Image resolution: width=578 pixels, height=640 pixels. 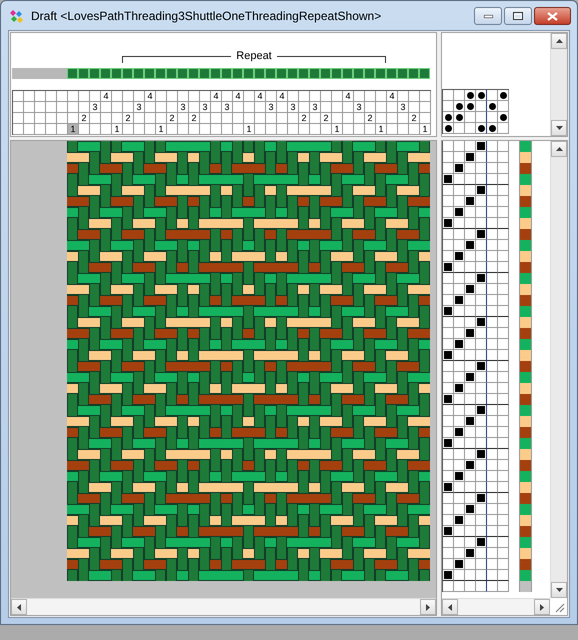 I want to click on scroll-down-button, so click(x=559, y=128).